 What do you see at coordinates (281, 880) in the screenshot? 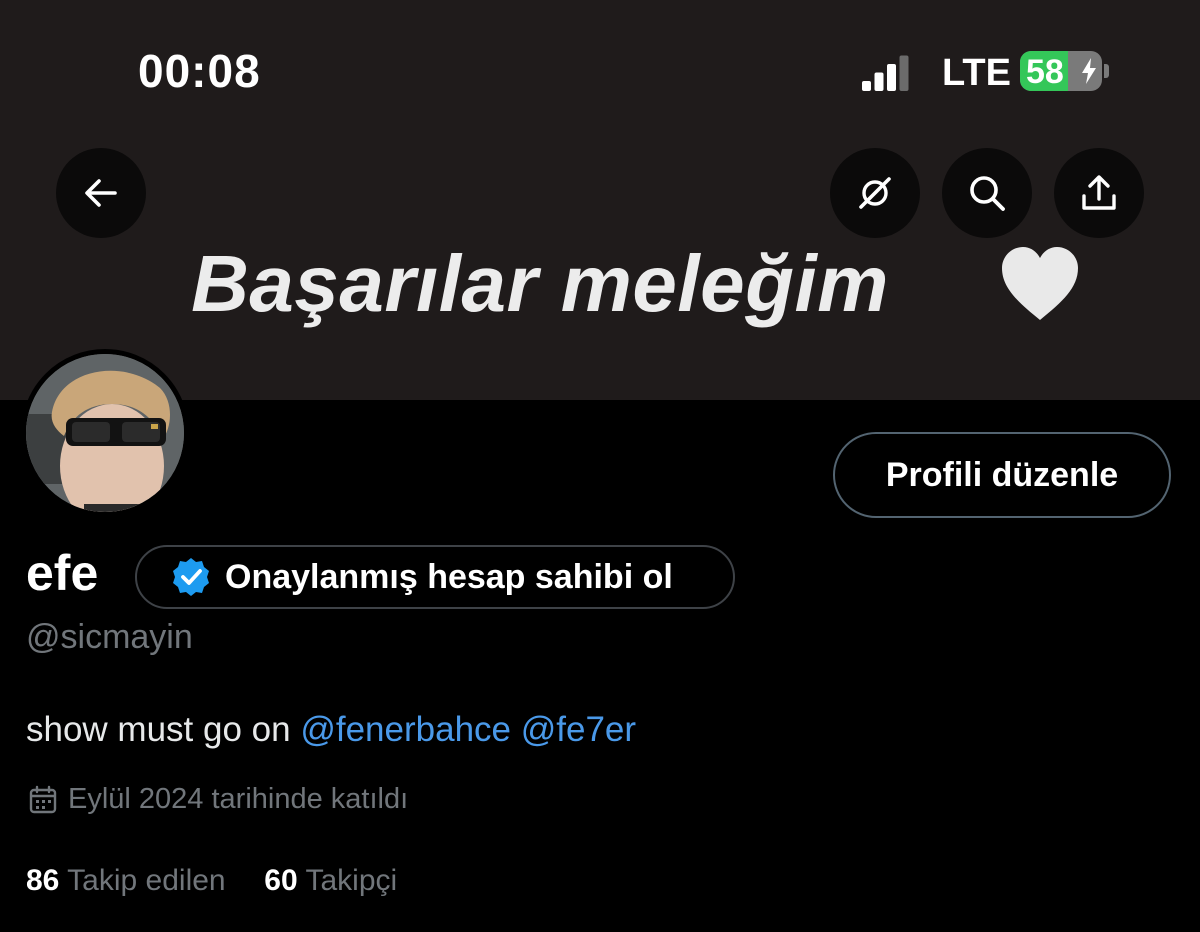
I see `followers-count: 60` at bounding box center [281, 880].